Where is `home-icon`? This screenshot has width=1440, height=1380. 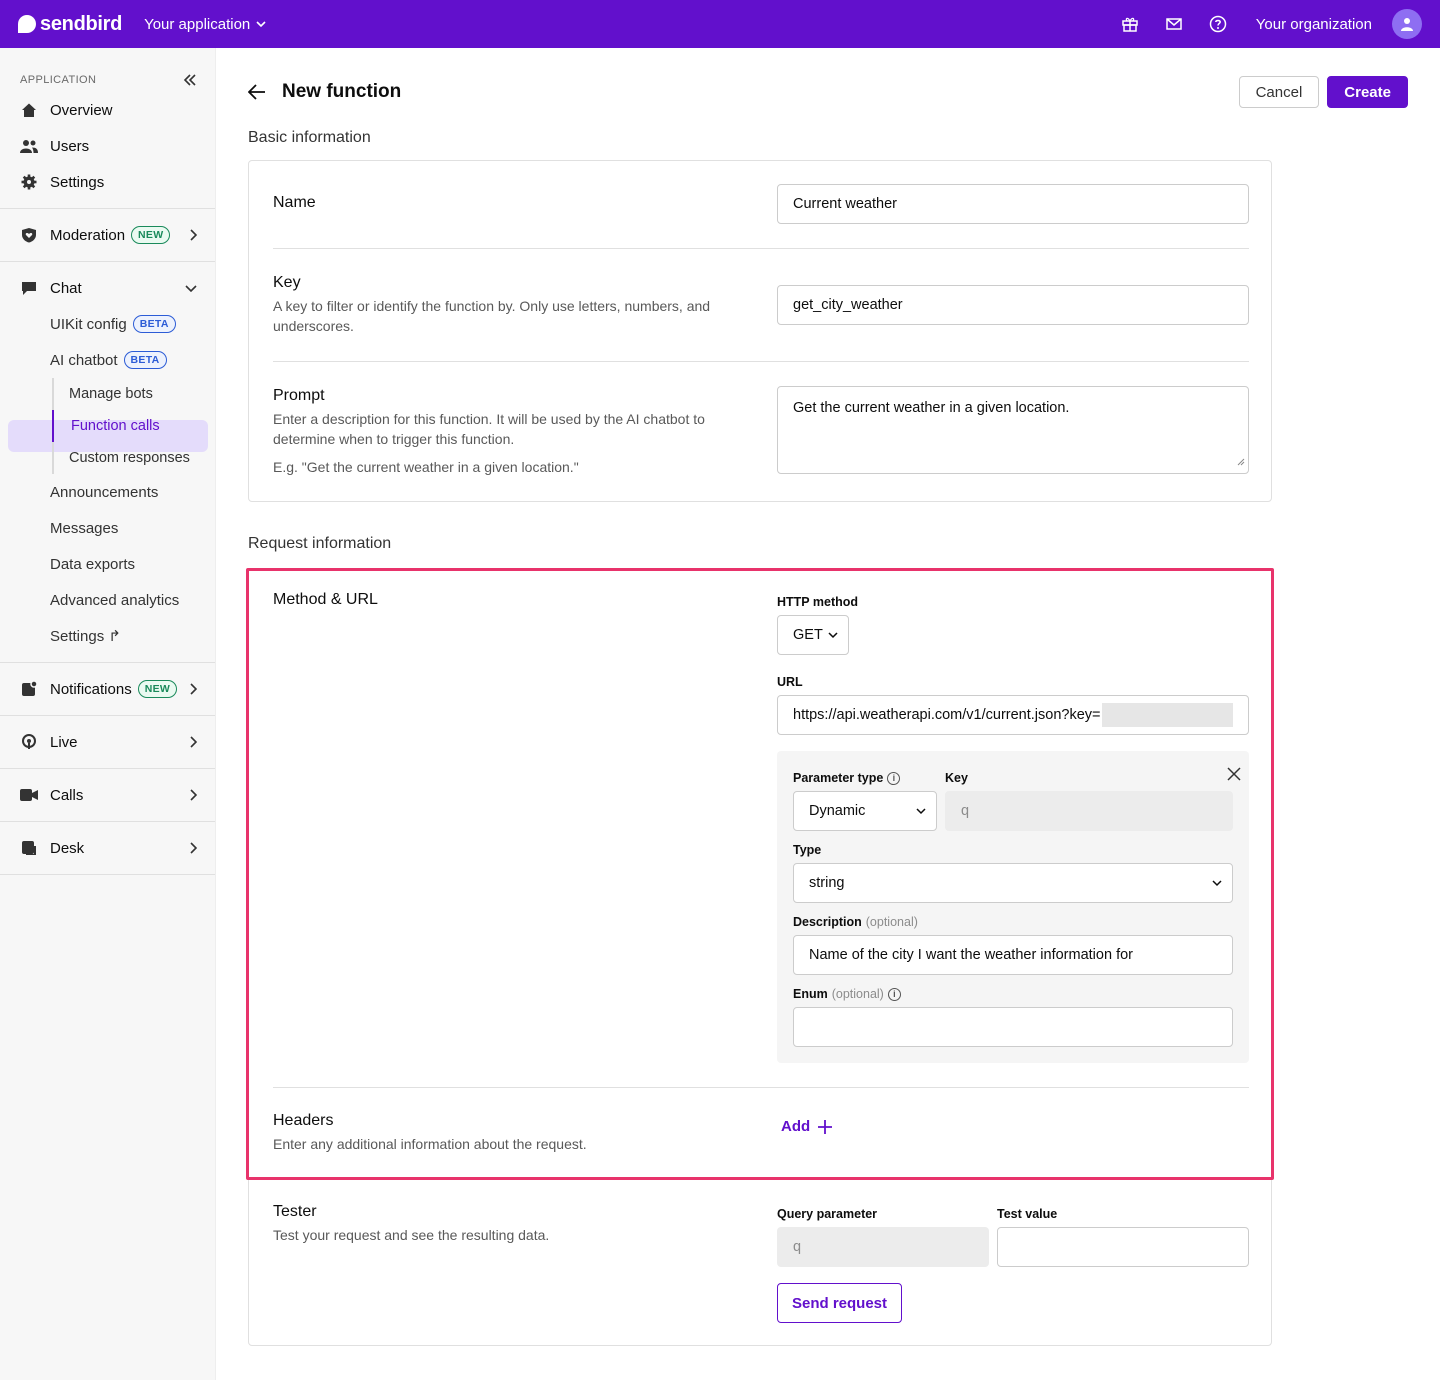 home-icon is located at coordinates (29, 110).